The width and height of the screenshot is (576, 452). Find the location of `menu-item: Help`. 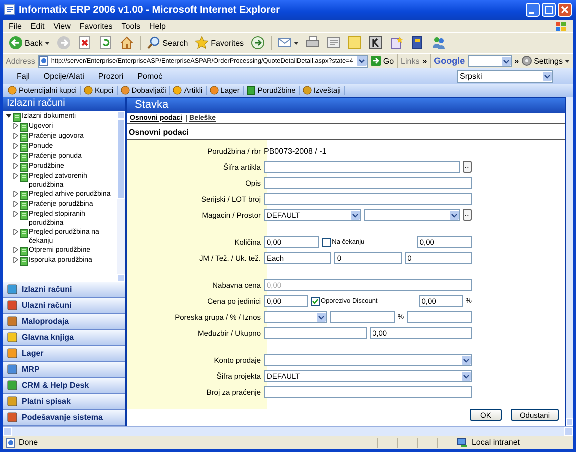

menu-item: Help is located at coordinates (157, 26).